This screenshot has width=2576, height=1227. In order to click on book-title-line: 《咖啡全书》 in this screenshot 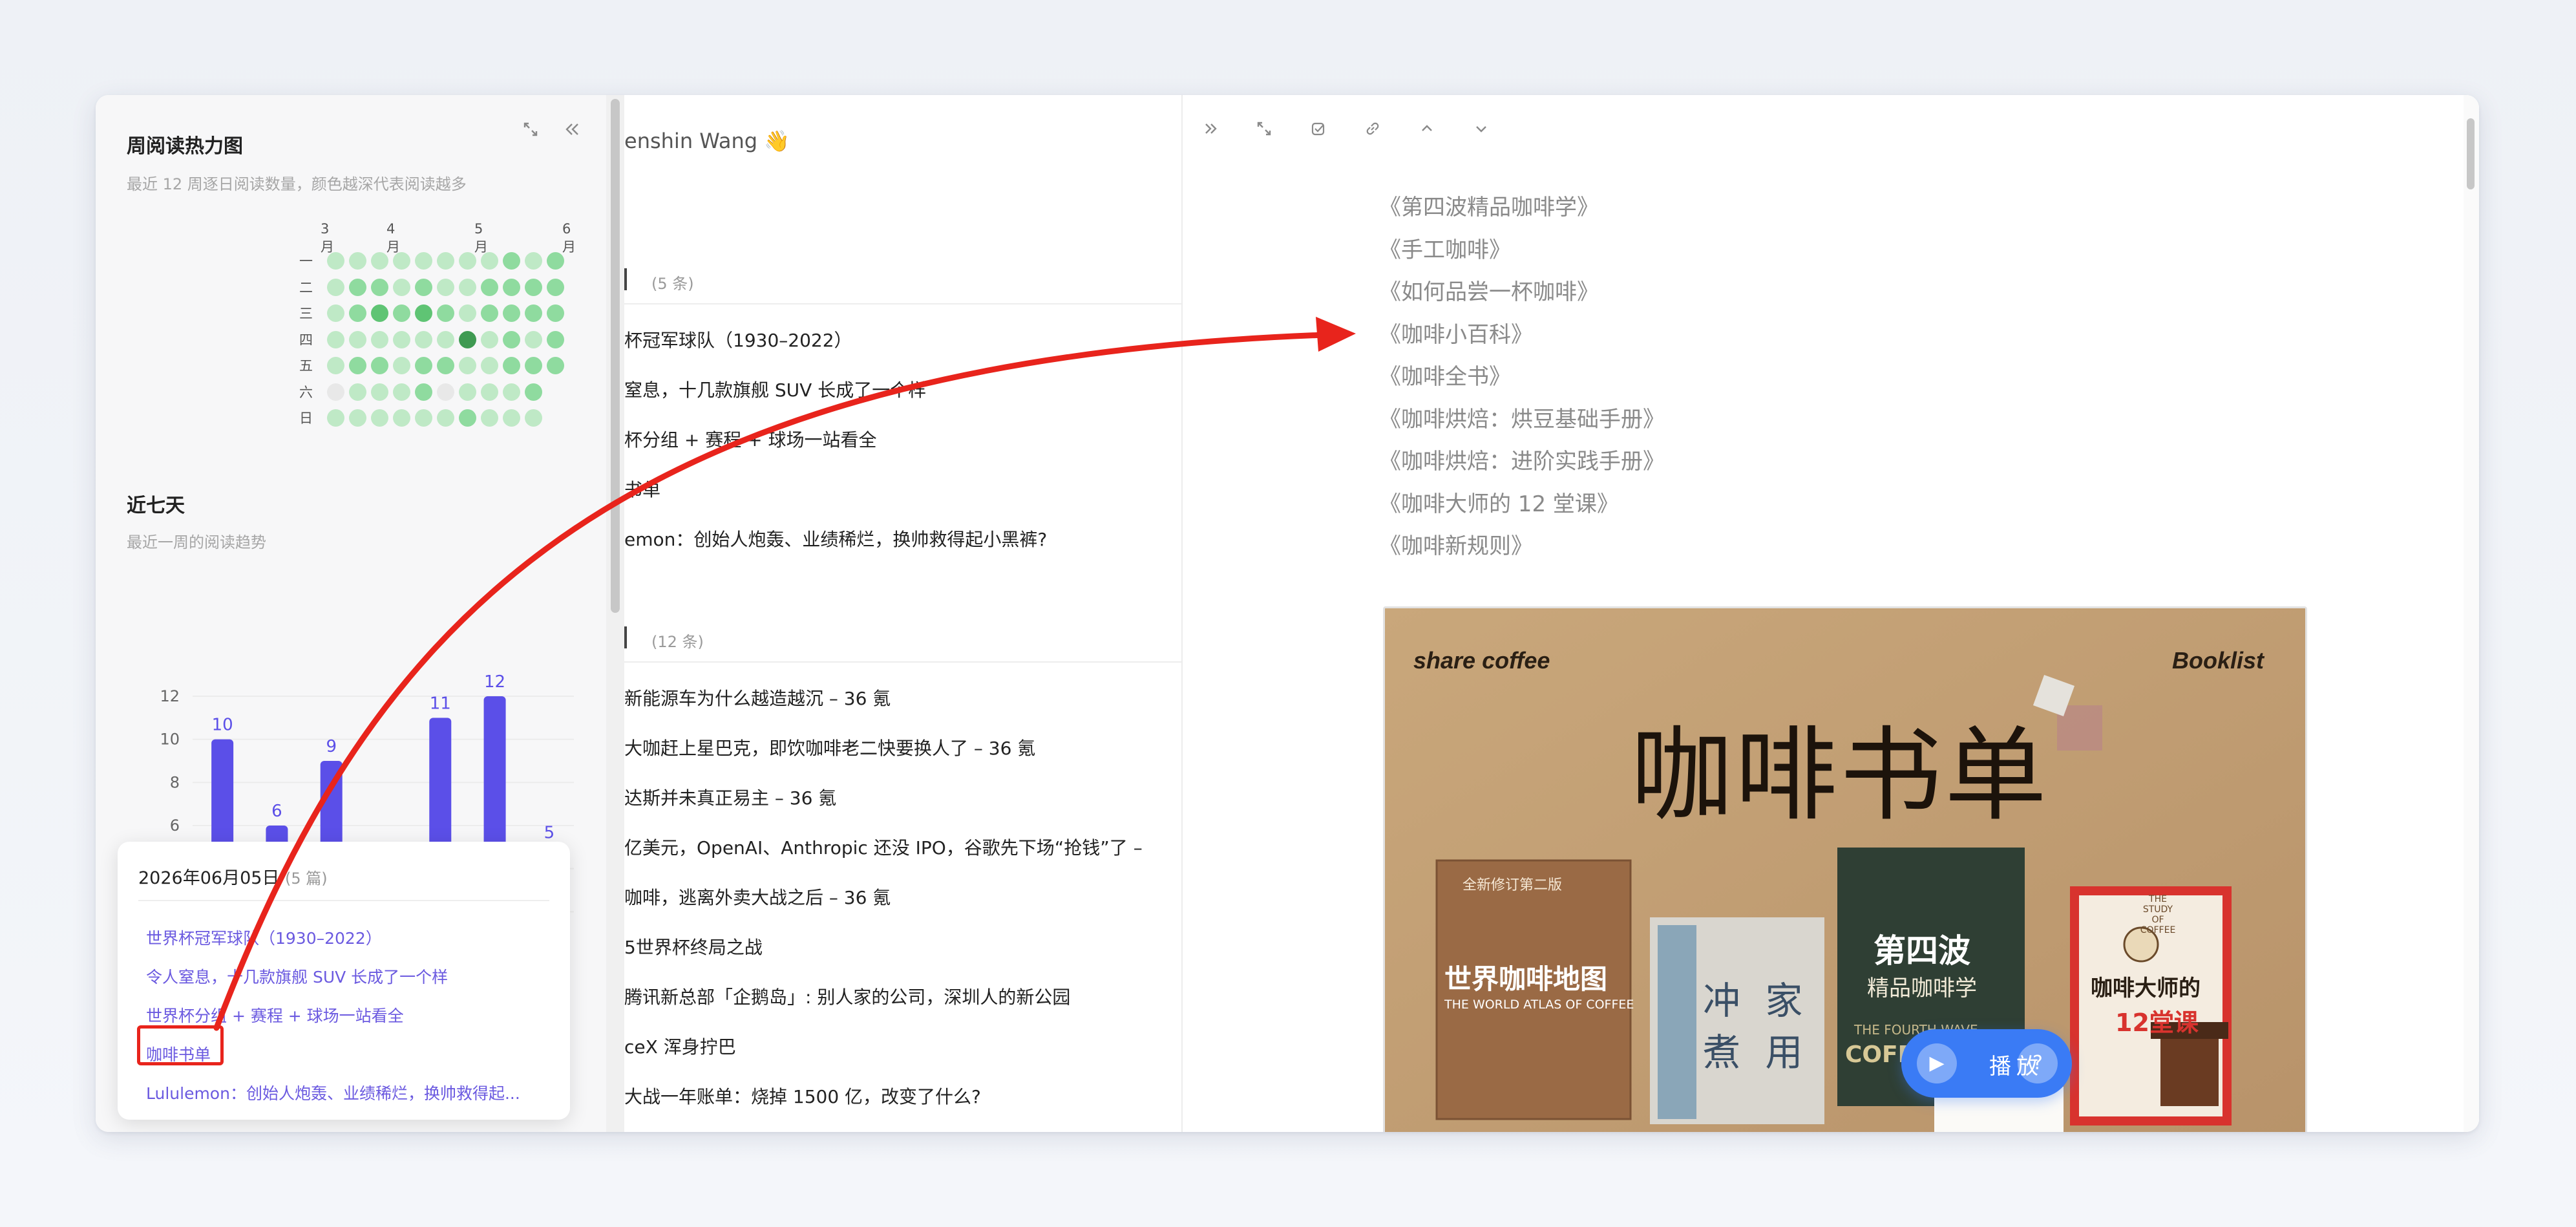, I will do `click(1445, 377)`.